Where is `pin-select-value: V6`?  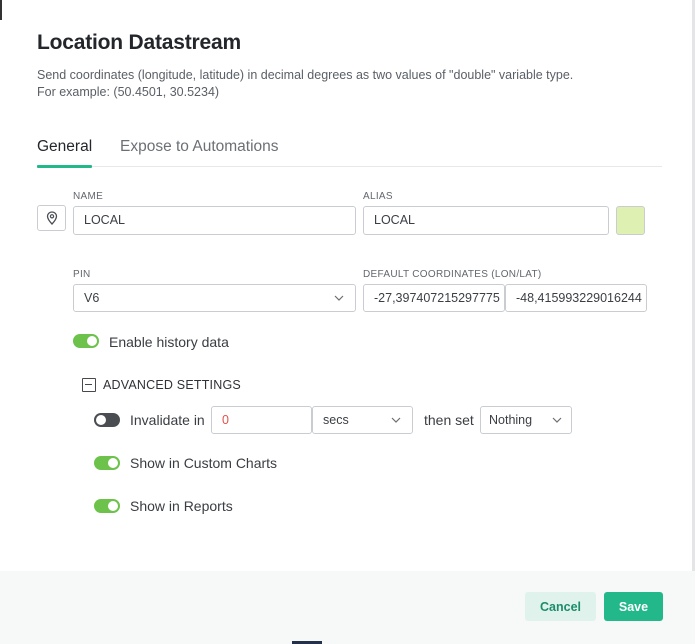 pin-select-value: V6 is located at coordinates (92, 297).